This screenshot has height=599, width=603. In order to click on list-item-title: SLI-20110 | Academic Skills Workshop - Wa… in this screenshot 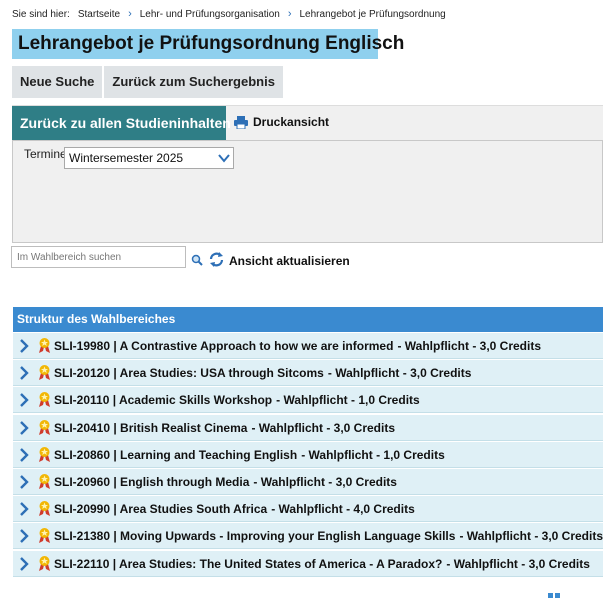, I will do `click(237, 400)`.